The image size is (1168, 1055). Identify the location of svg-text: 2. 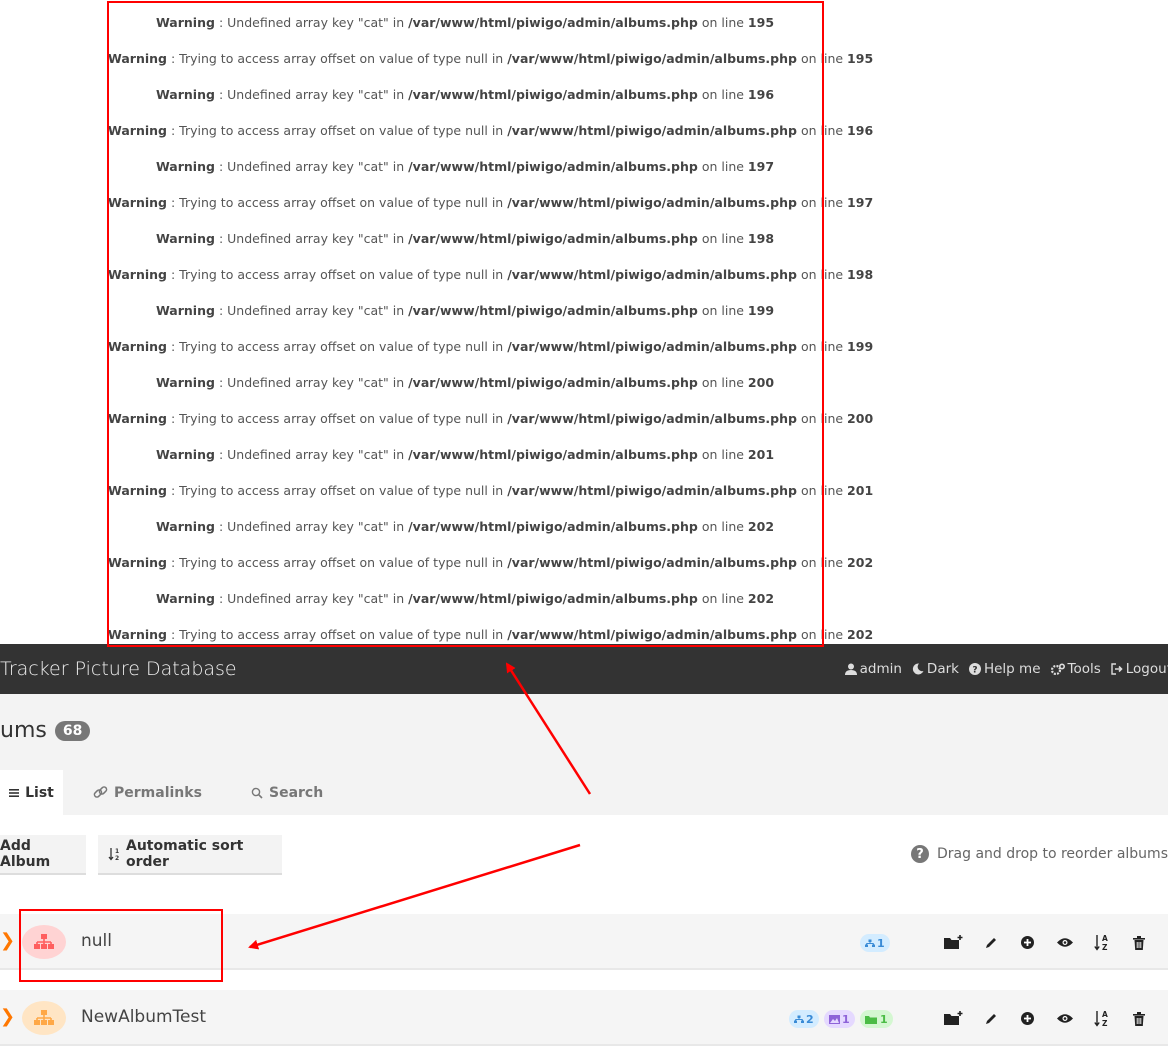
(117, 858).